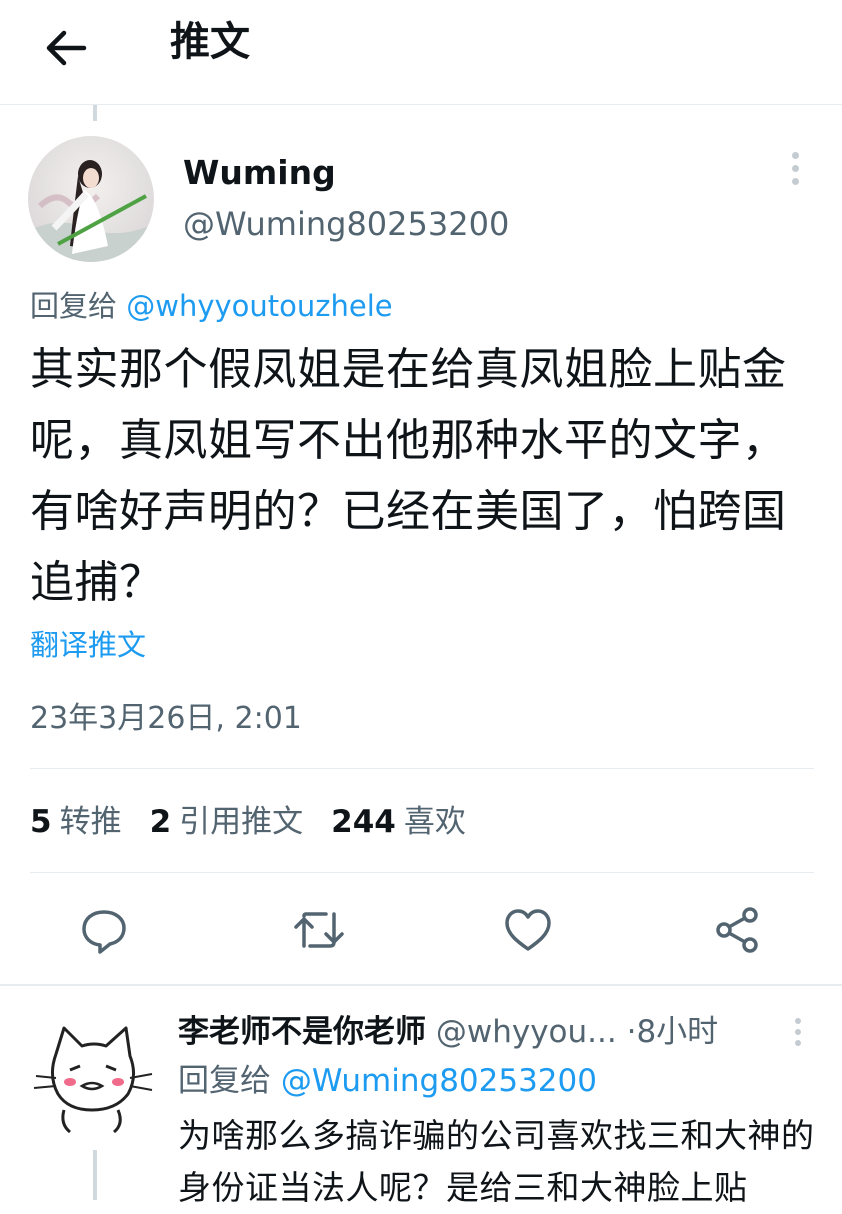  Describe the element at coordinates (435, 822) in the screenshot. I see `like-label: 喜欢` at that location.